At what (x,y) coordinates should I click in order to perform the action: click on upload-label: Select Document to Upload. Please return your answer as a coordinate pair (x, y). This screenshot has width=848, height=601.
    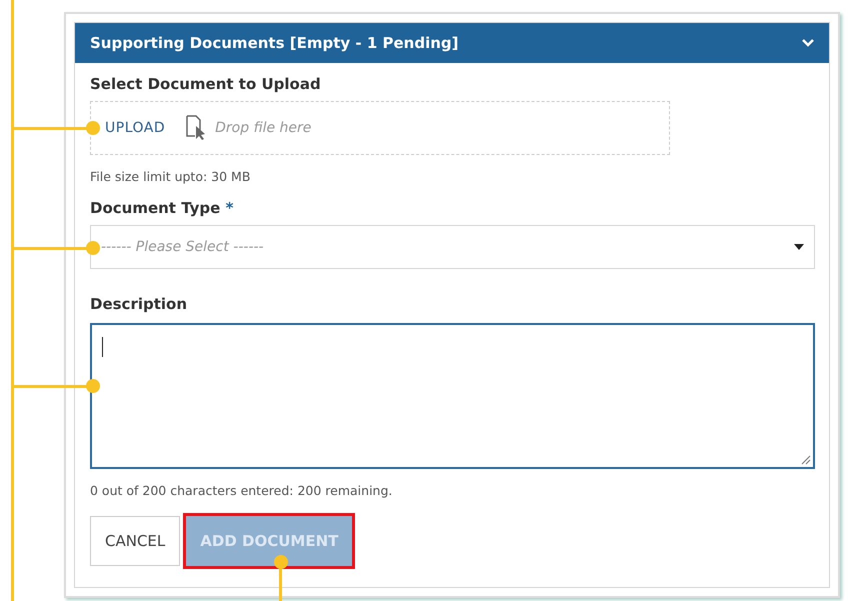
    Looking at the image, I should click on (206, 84).